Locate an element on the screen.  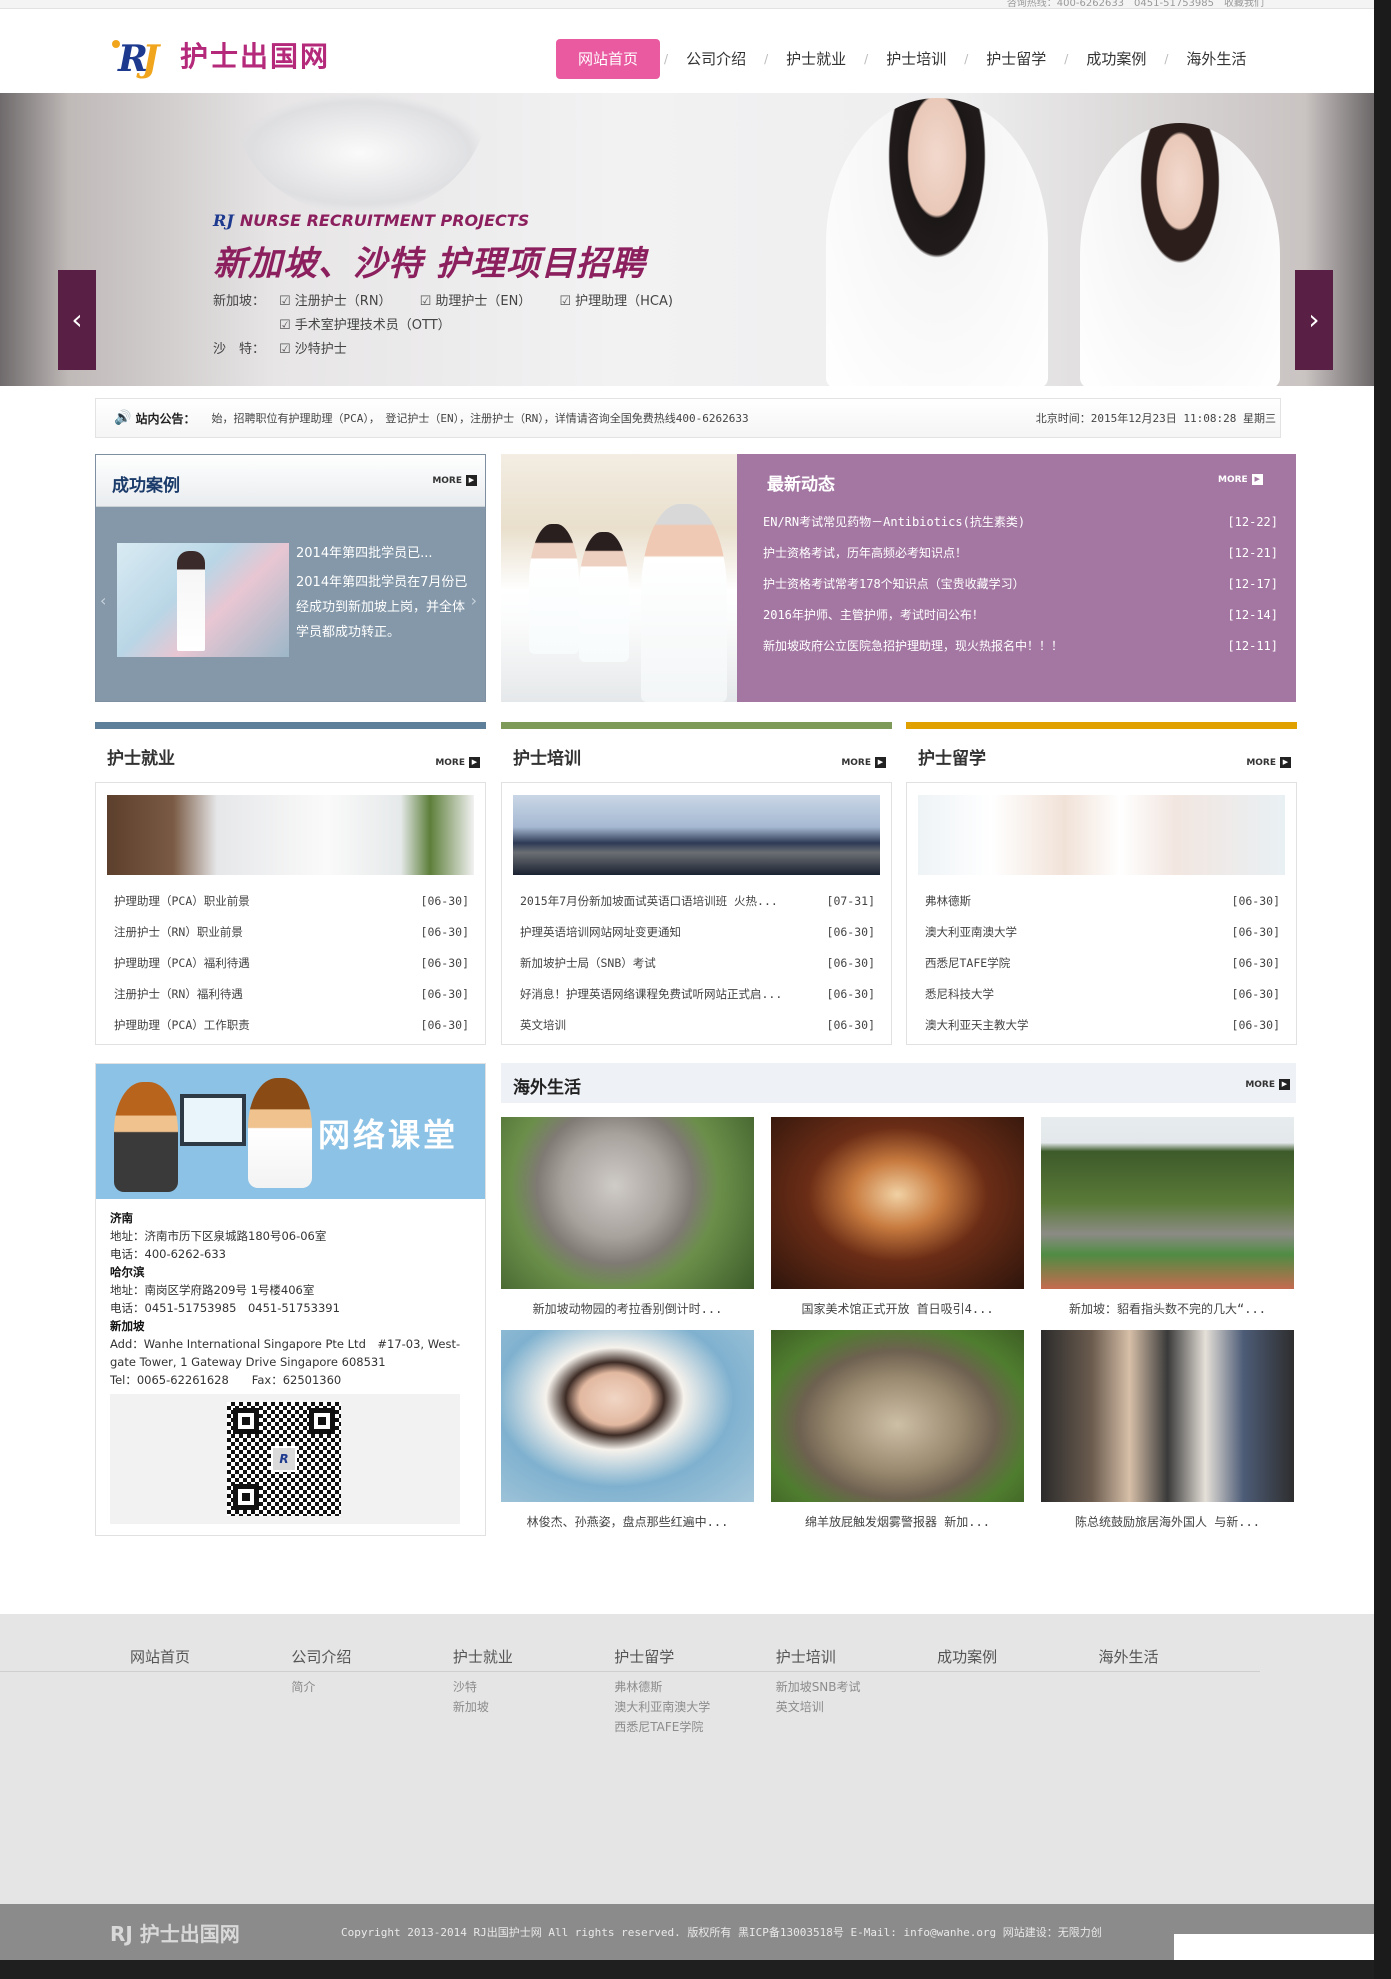
list-item: 新加坡政府公立医院急招护理助理，现火热报名中！！！ [12-11] is located at coordinates (1020, 646).